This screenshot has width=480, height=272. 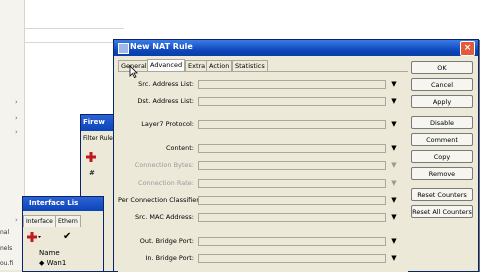 What do you see at coordinates (442, 194) in the screenshot?
I see `reset-counters-button: Reset Counters` at bounding box center [442, 194].